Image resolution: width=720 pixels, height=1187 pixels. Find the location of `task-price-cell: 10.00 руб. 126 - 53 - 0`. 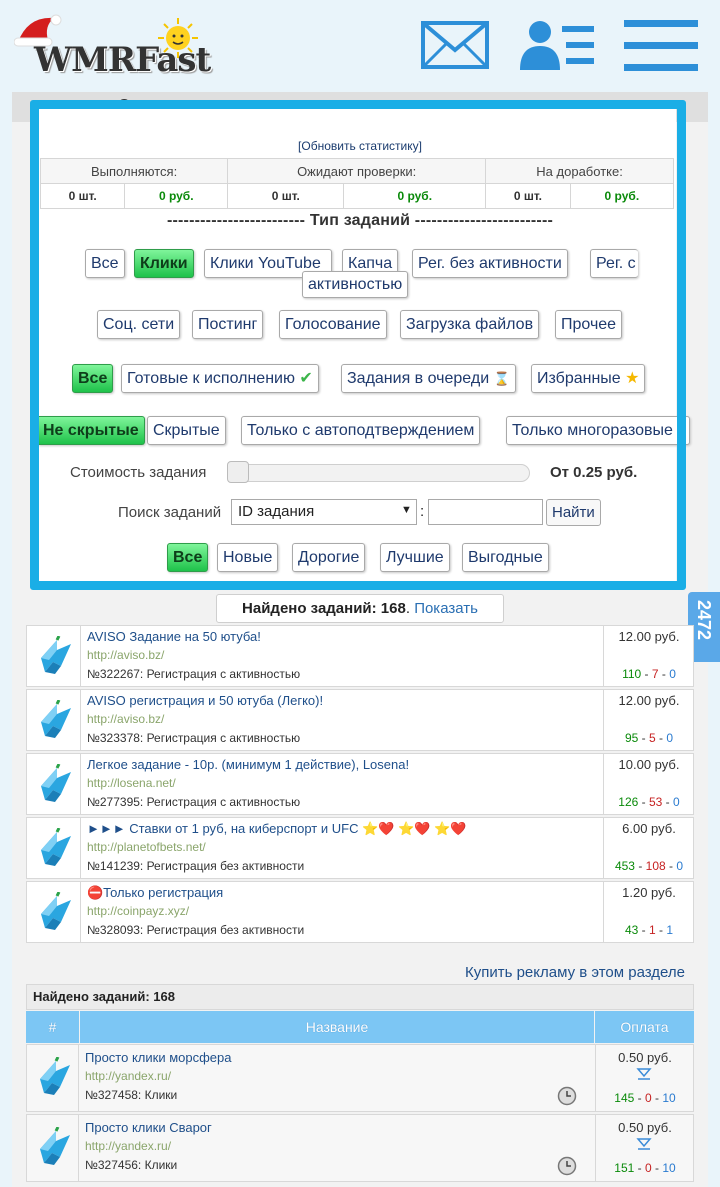

task-price-cell: 10.00 руб. 126 - 53 - 0 is located at coordinates (648, 784).